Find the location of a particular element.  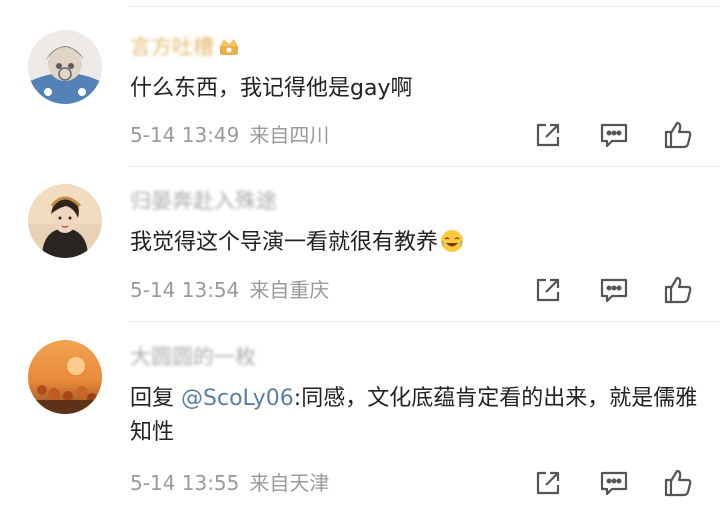

top-divider is located at coordinates (424, 6).